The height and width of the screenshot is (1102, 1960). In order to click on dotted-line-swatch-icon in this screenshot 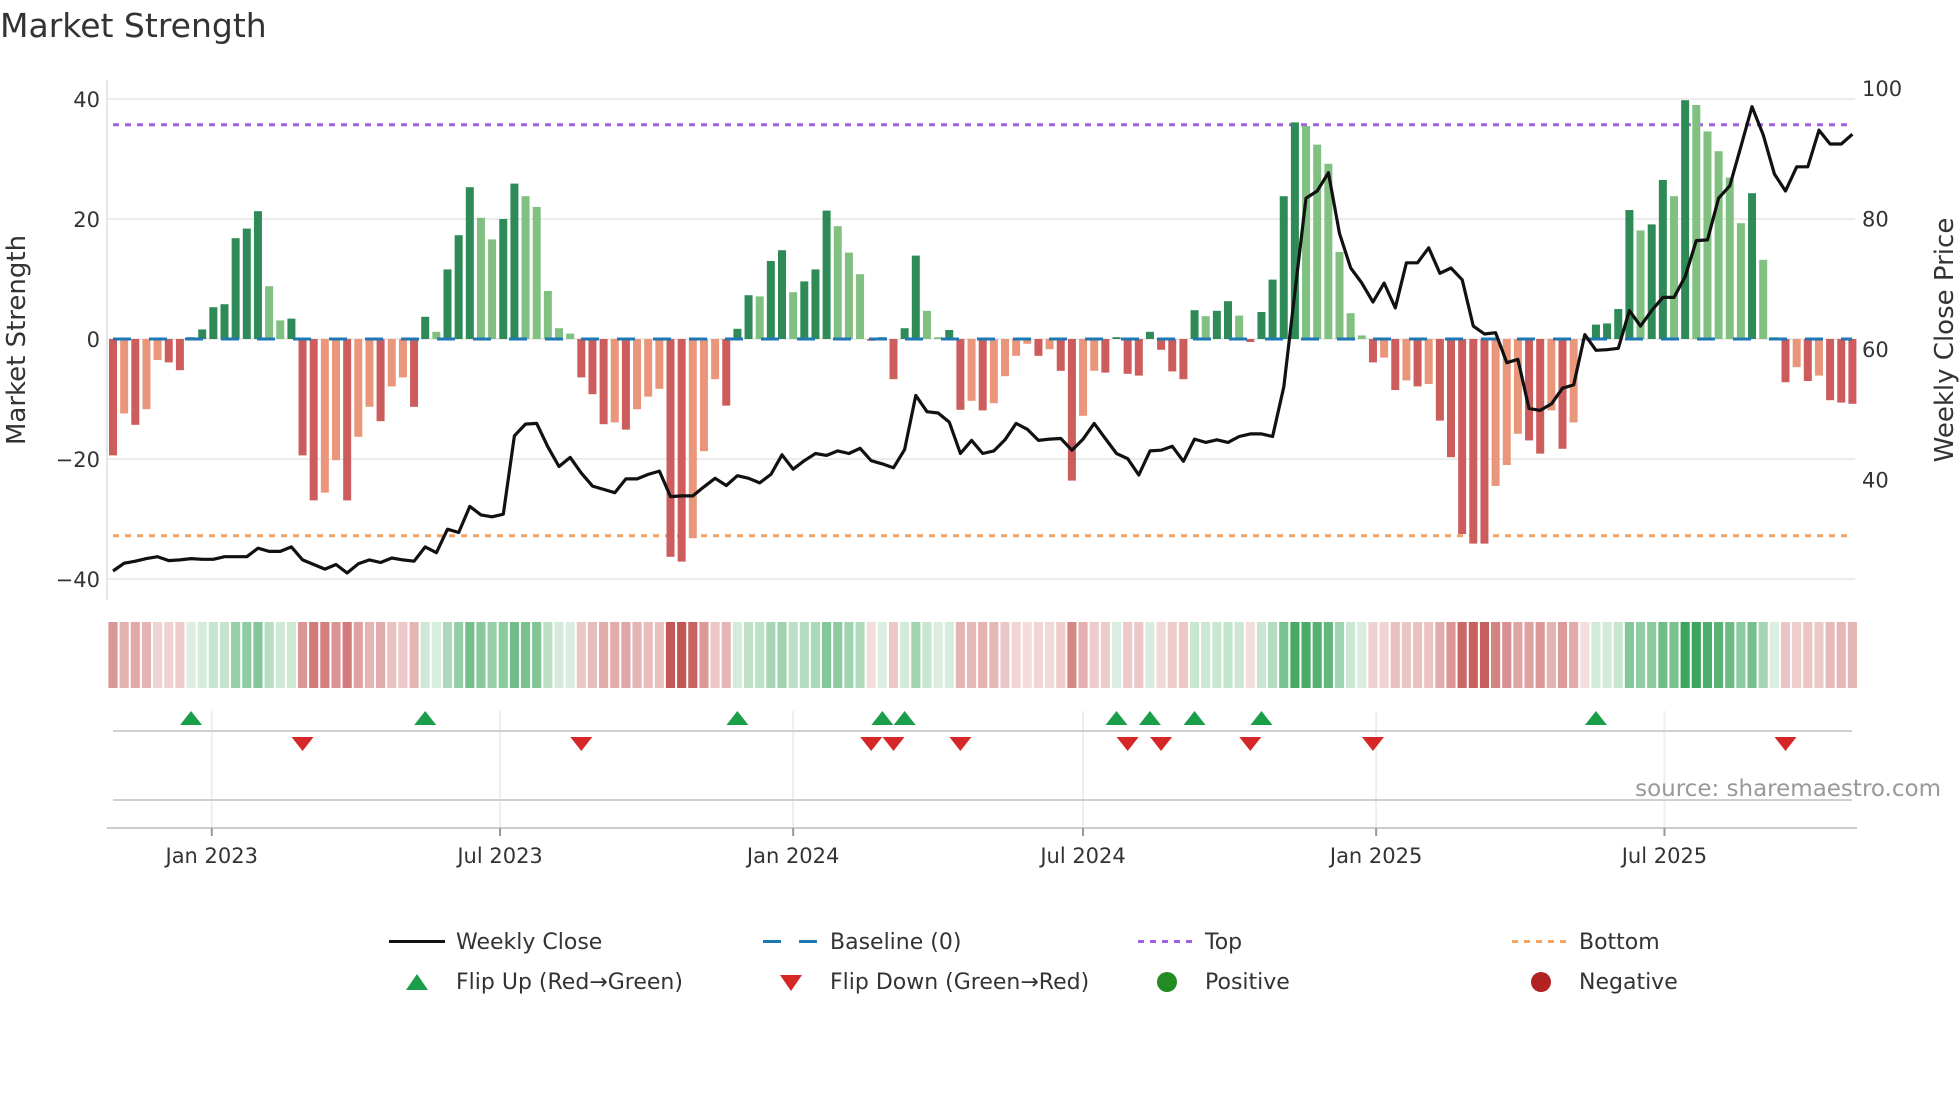, I will do `click(1539, 942)`.